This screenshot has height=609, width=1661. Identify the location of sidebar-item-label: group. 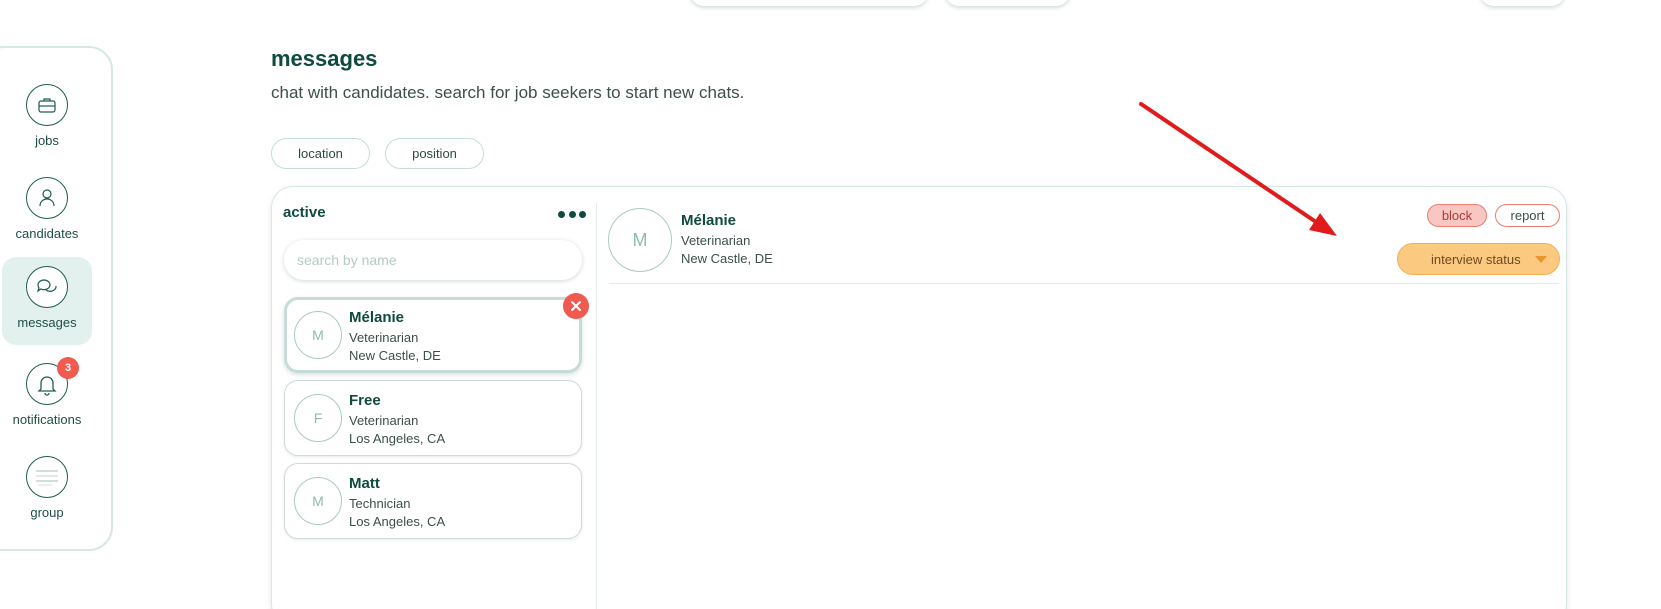
(47, 512).